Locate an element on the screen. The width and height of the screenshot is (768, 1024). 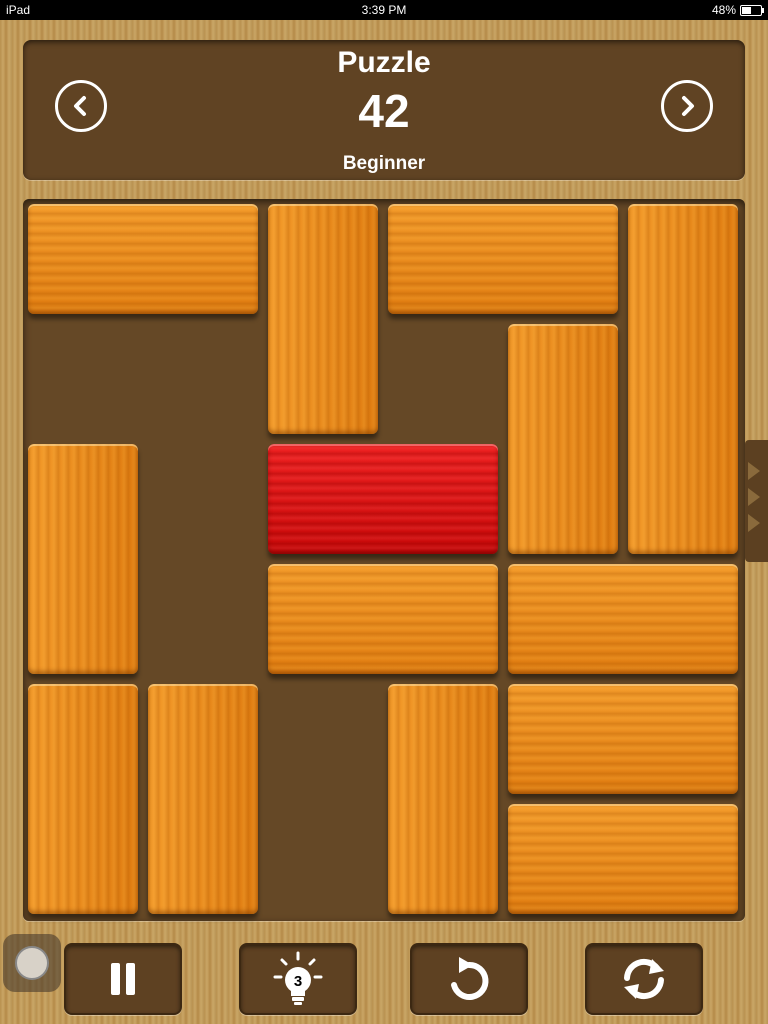
chevron-left-icon is located at coordinates (80, 106).